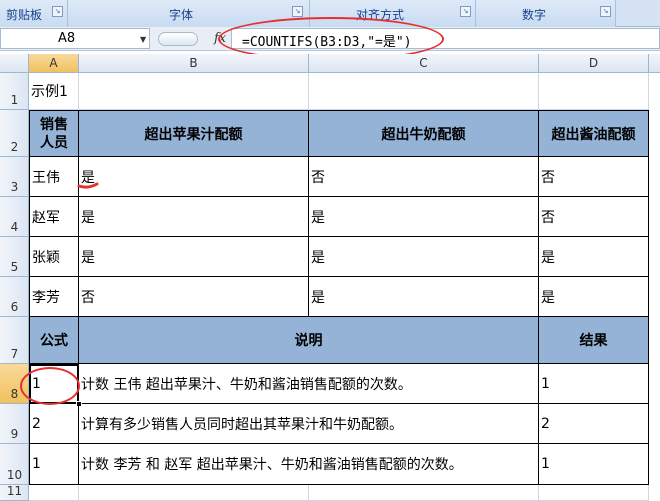 The height and width of the screenshot is (501, 660). Describe the element at coordinates (14, 177) in the screenshot. I see `row-header-3: 3` at that location.